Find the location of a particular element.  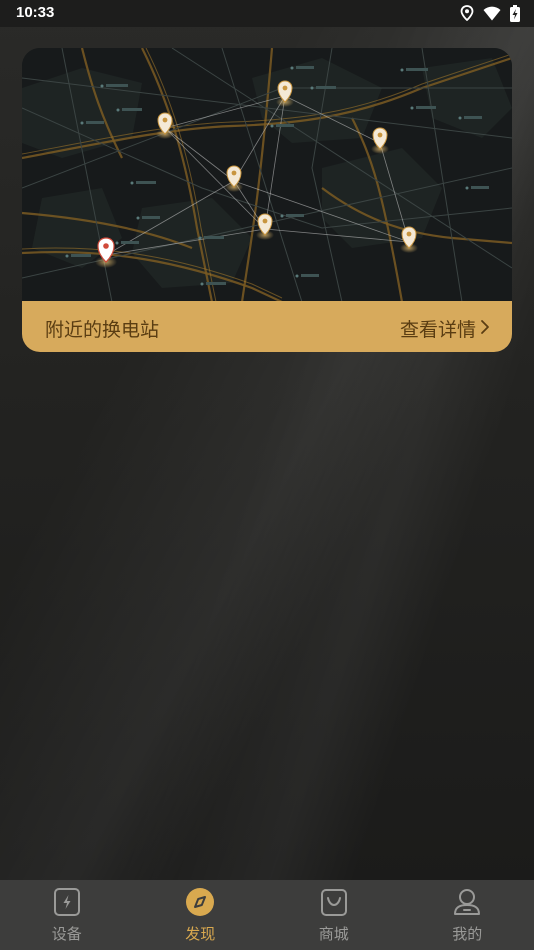

status-bar: 10:33 is located at coordinates (267, 13).